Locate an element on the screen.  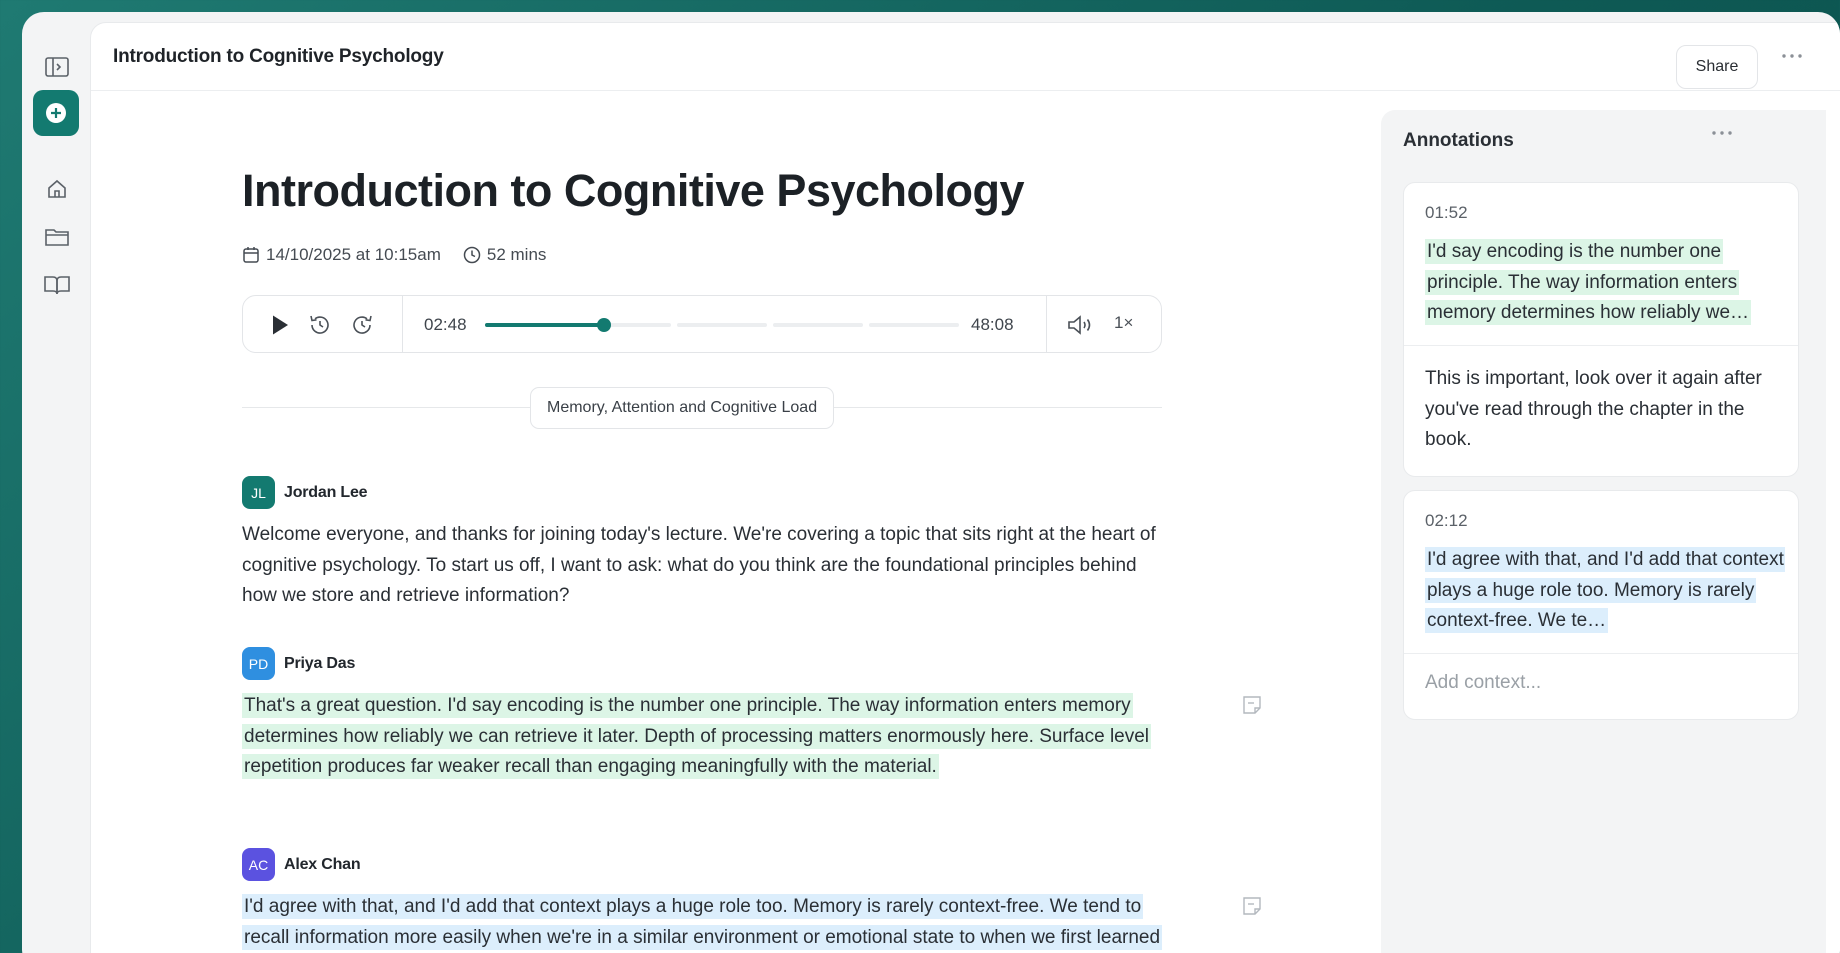
home-icon is located at coordinates (57, 189).